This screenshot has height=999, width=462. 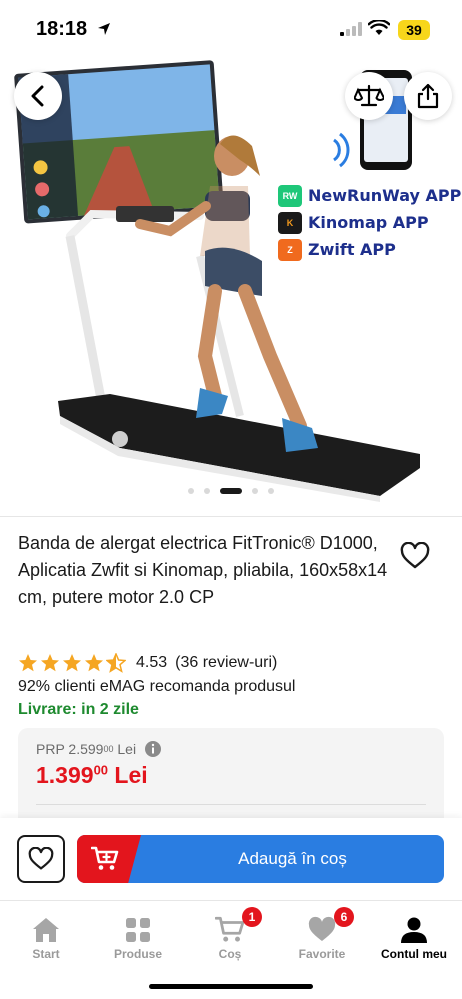 What do you see at coordinates (252, 917) in the screenshot?
I see `cart-count-badge: 1` at bounding box center [252, 917].